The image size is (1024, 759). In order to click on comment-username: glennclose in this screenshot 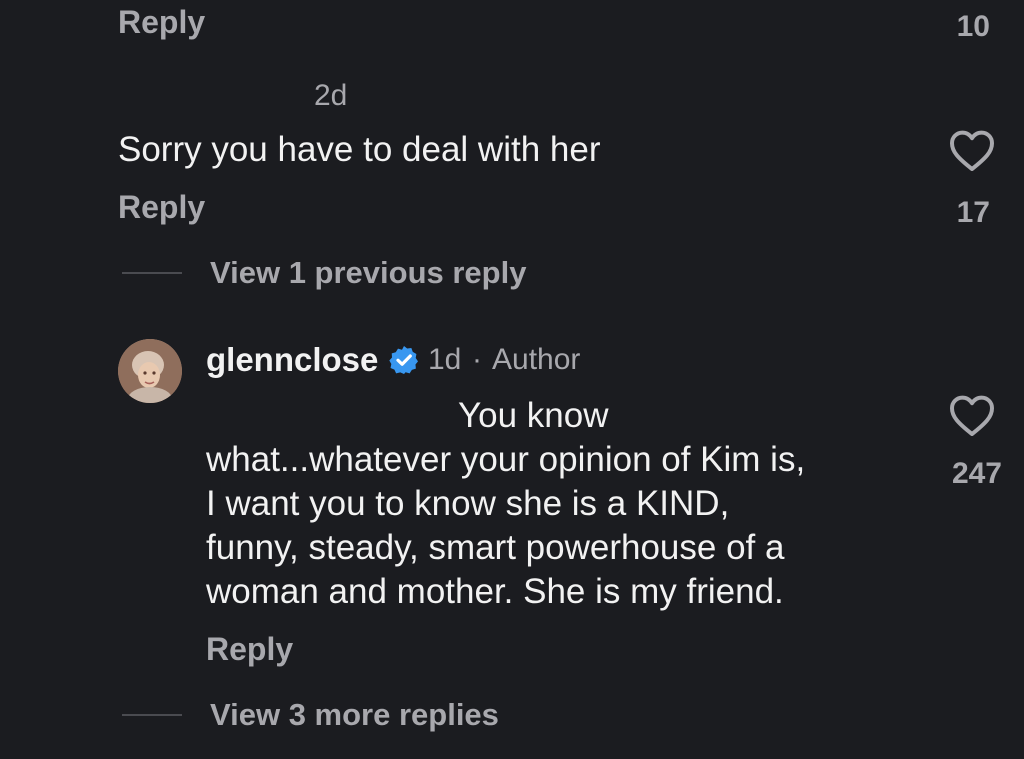, I will do `click(292, 360)`.